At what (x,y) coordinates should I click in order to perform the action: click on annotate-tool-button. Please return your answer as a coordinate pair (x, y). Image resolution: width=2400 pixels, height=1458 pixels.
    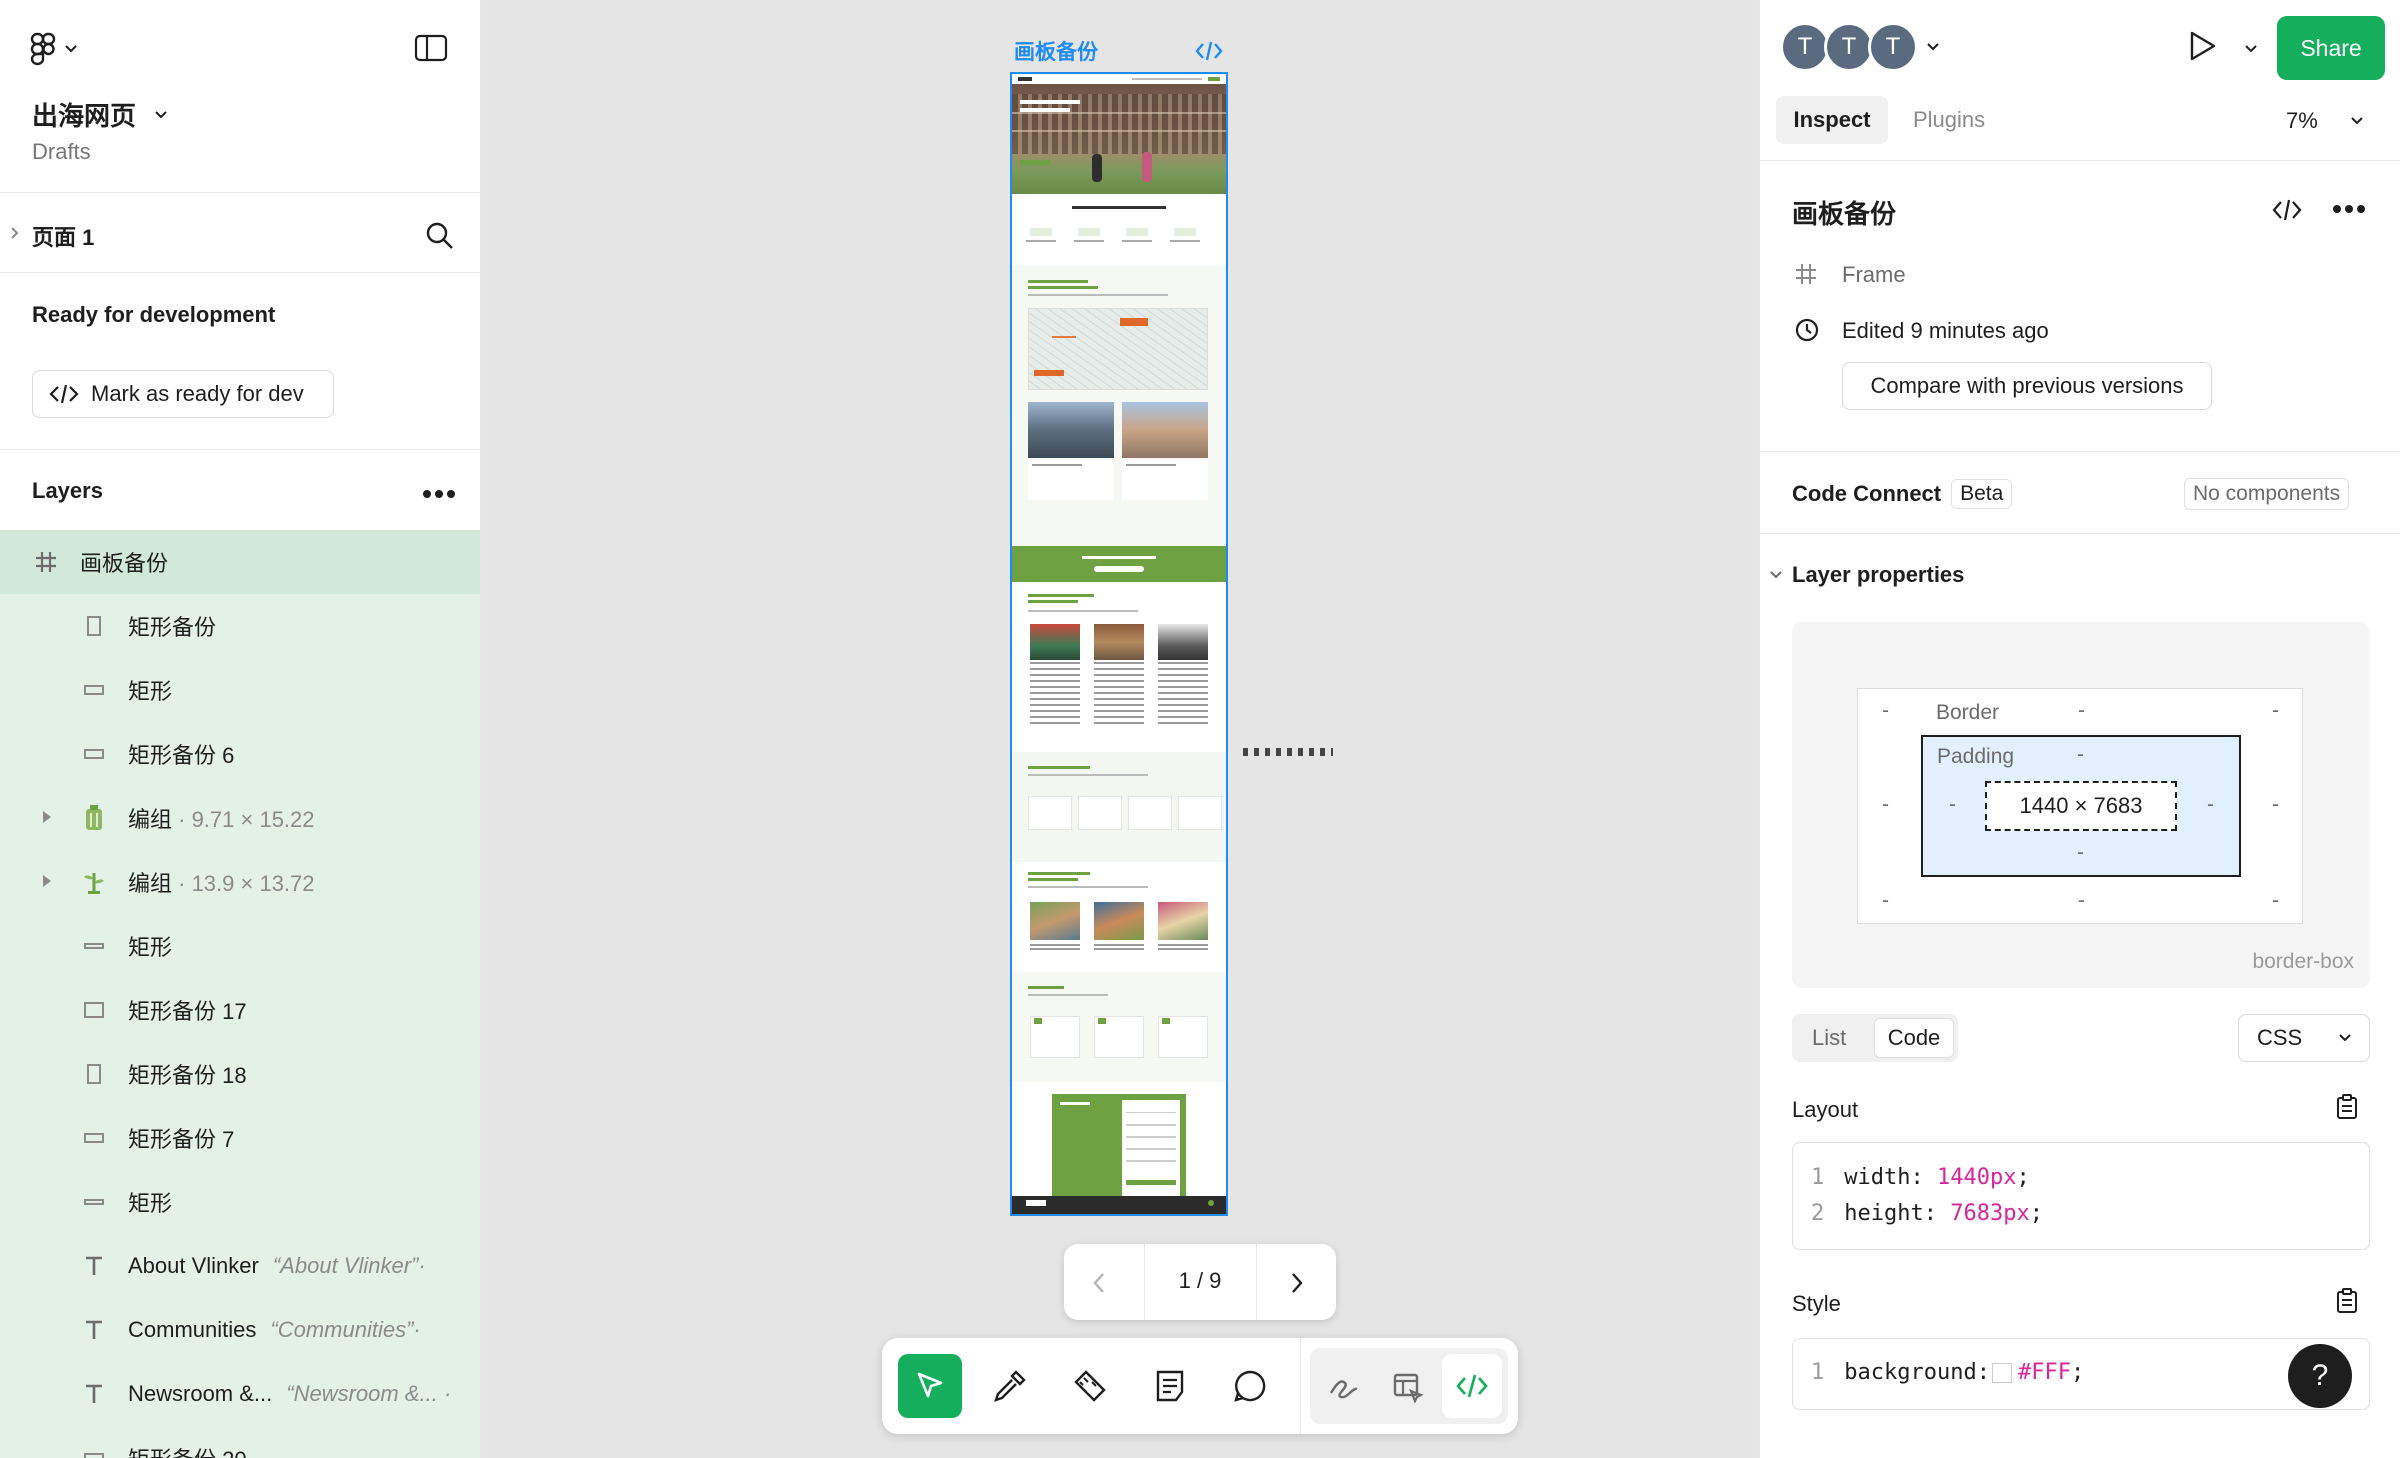
    Looking at the image, I should click on (1170, 1386).